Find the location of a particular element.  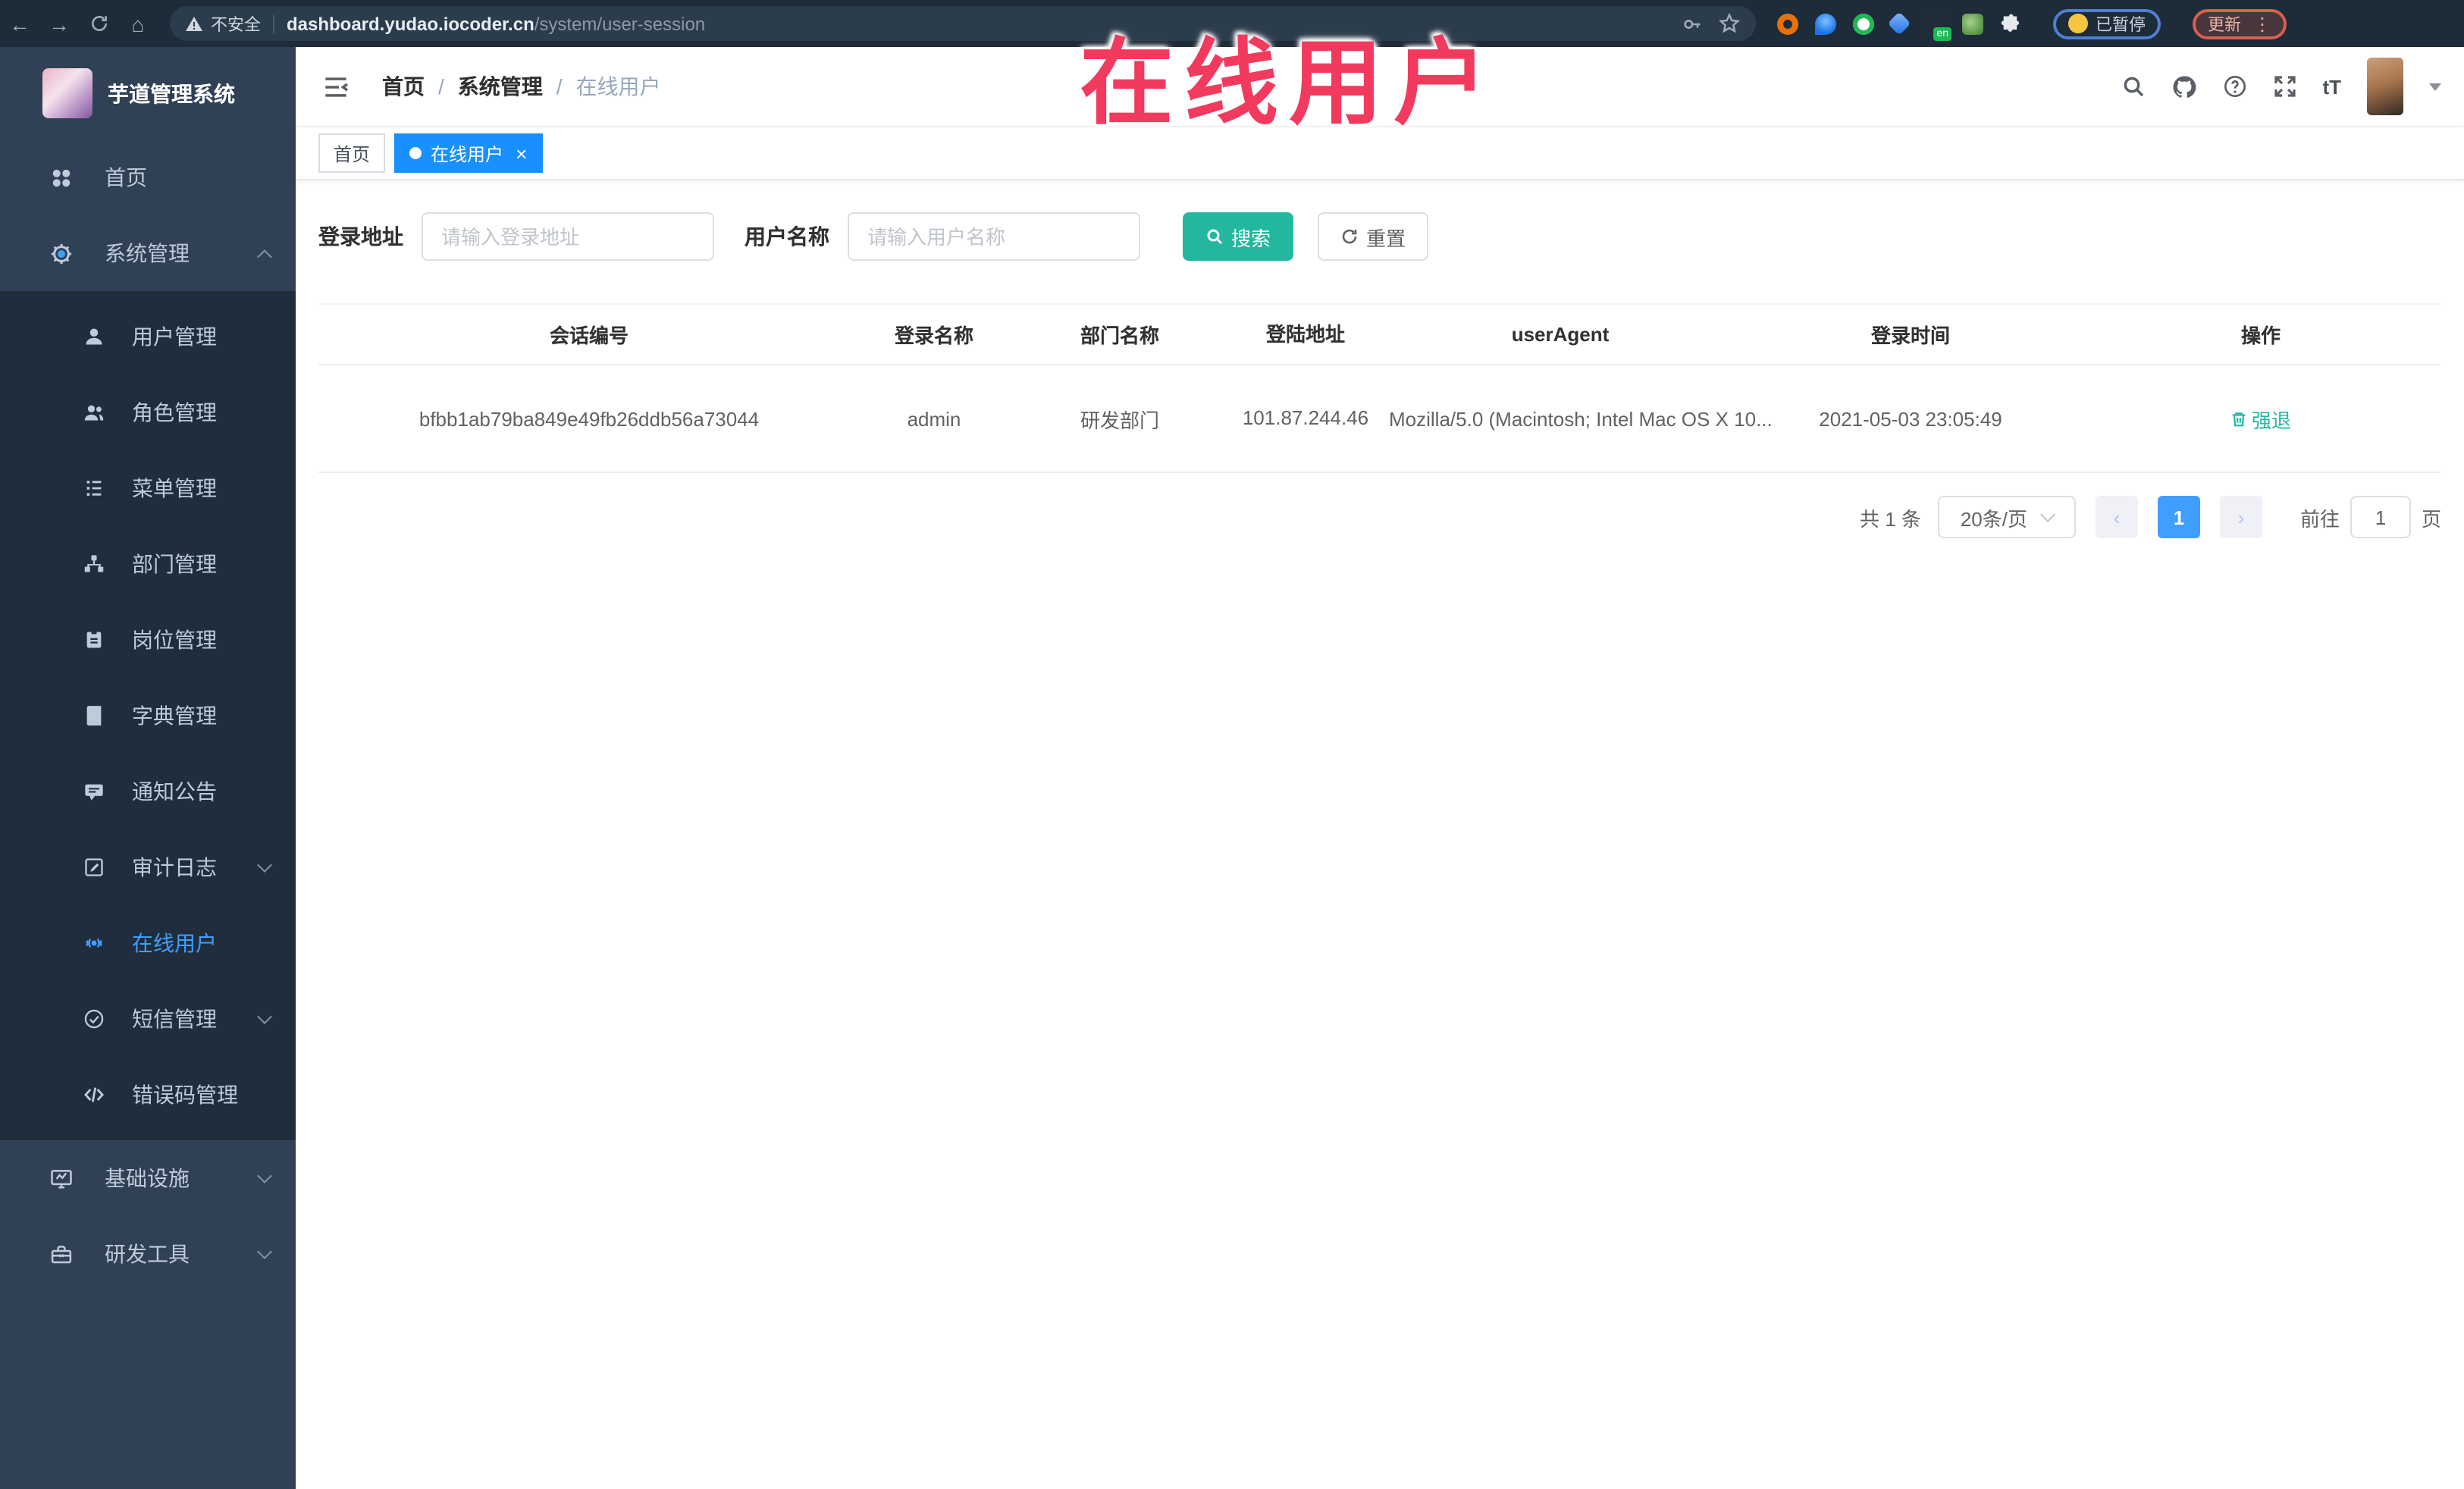

users-icon is located at coordinates (94, 413).